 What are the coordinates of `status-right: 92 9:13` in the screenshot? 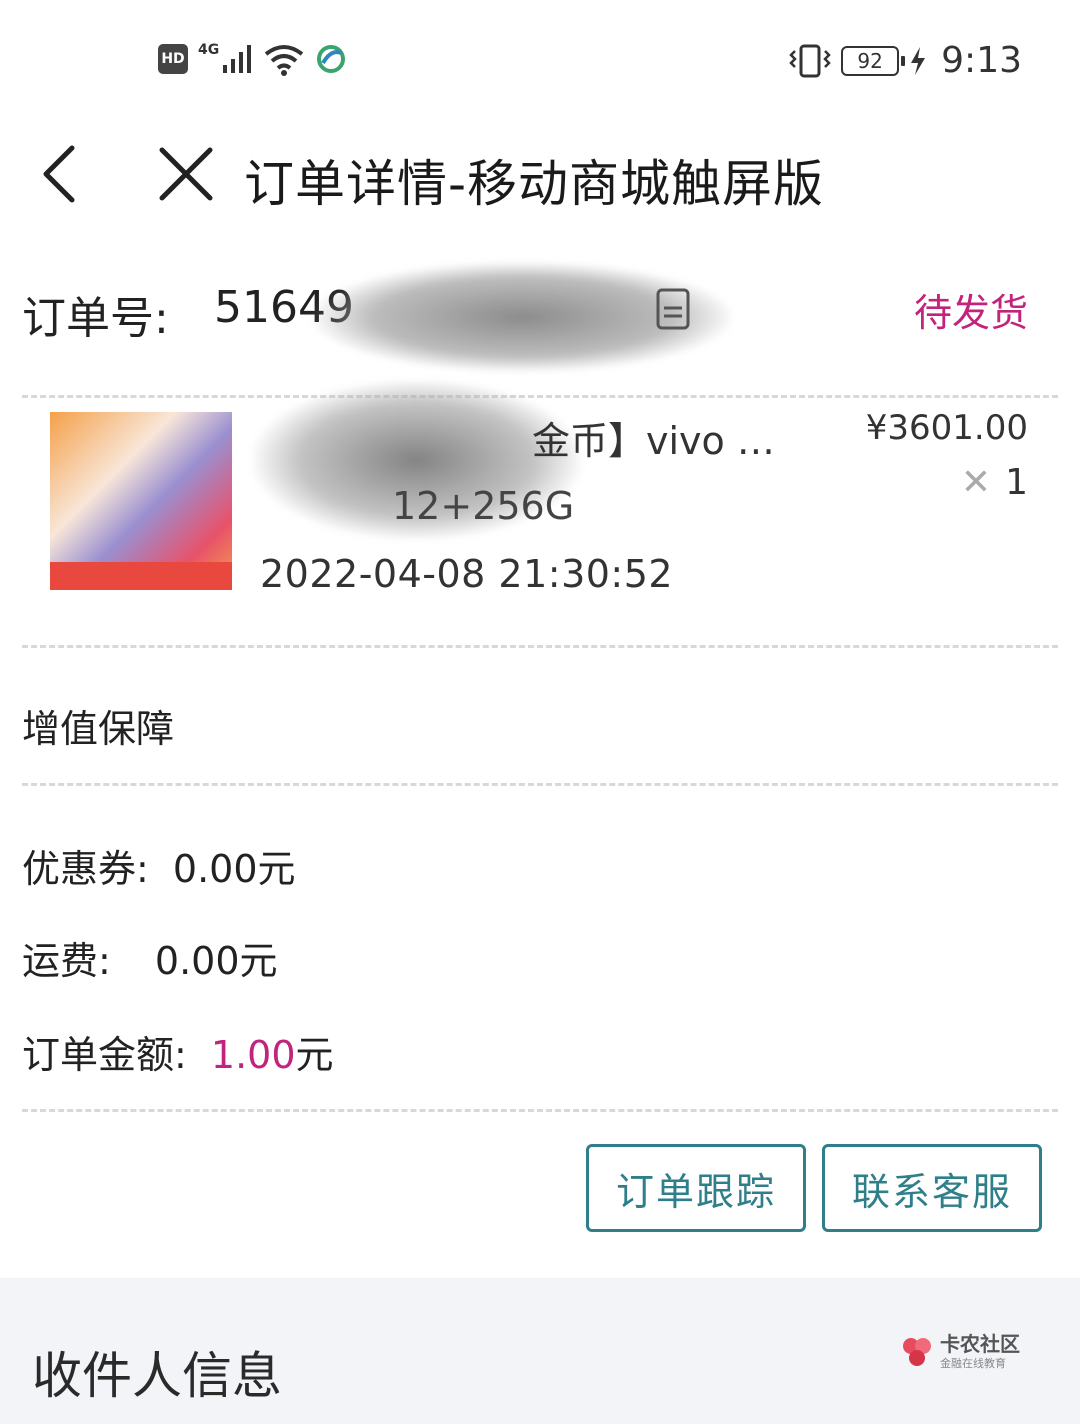 It's located at (905, 60).